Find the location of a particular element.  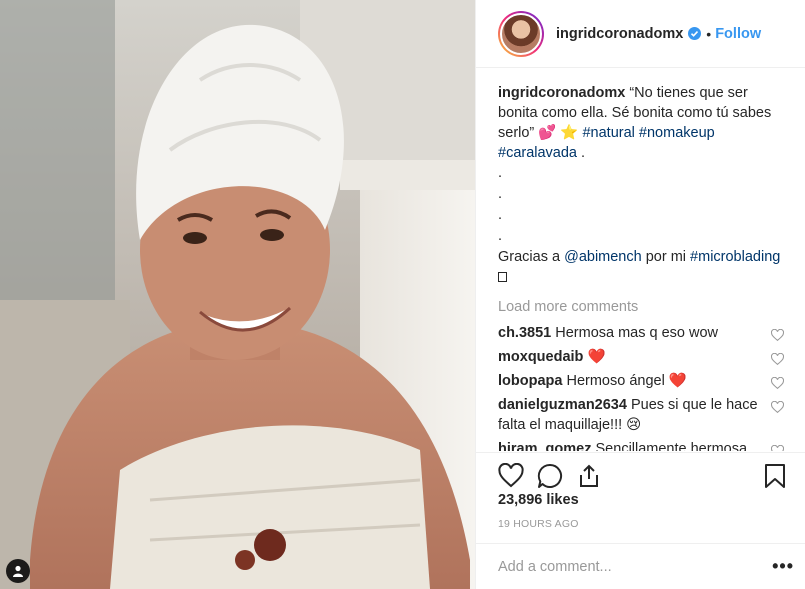

hashtag-link: #microblading is located at coordinates (735, 257).